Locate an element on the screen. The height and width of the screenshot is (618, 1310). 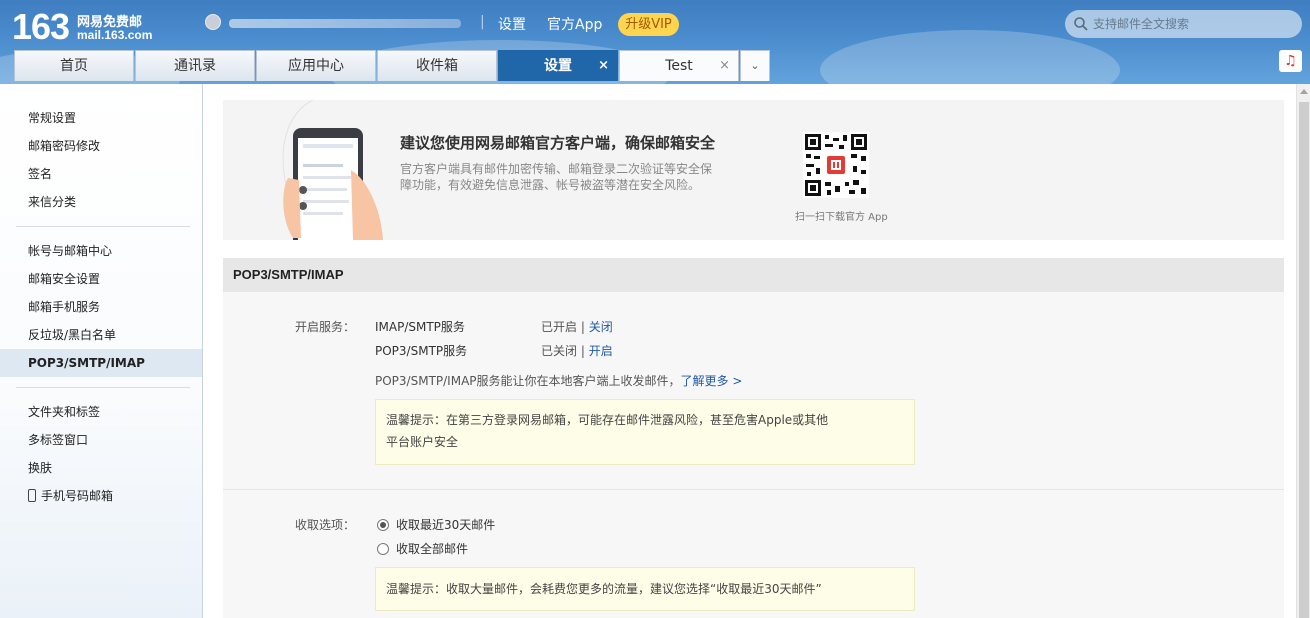
scroll-up-arrow-icon is located at coordinates (1304, 91).